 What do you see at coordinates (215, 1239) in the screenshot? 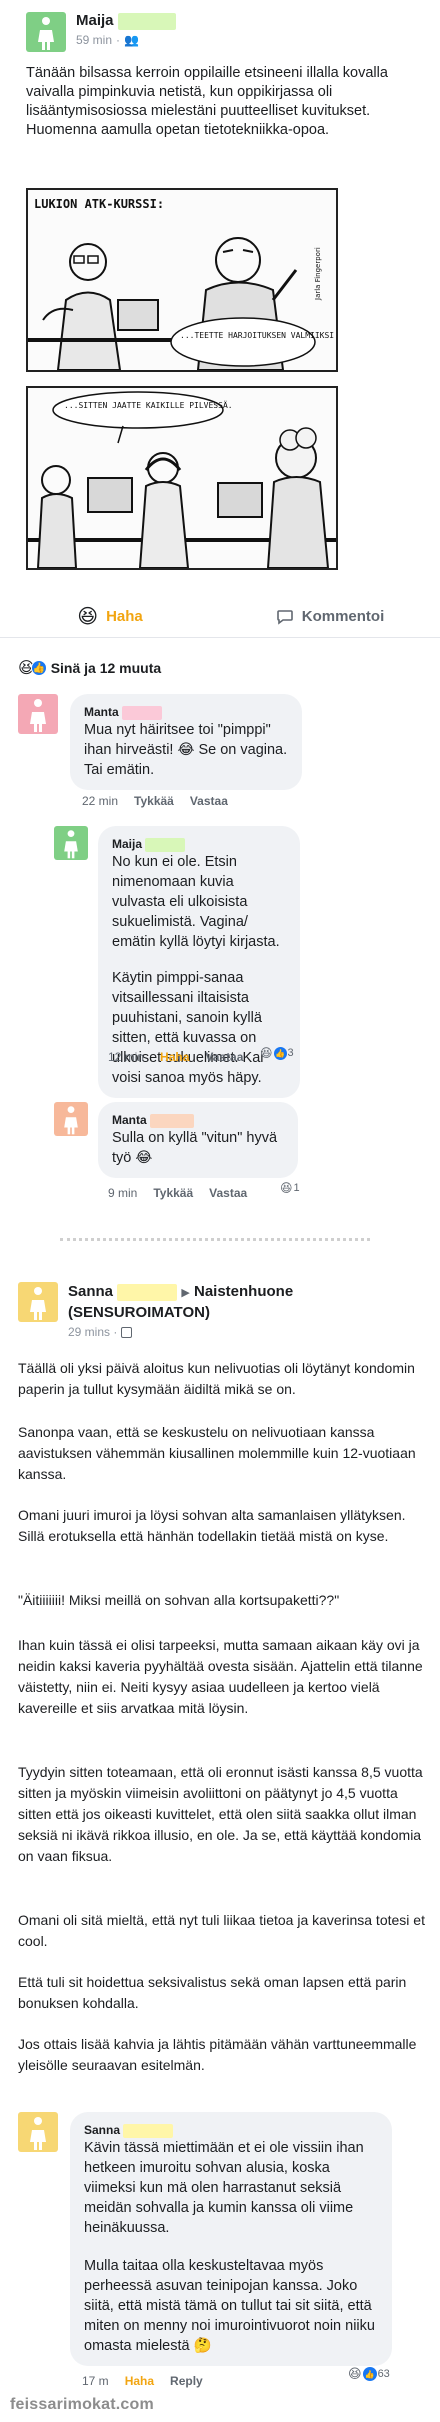
I see `post-separator` at bounding box center [215, 1239].